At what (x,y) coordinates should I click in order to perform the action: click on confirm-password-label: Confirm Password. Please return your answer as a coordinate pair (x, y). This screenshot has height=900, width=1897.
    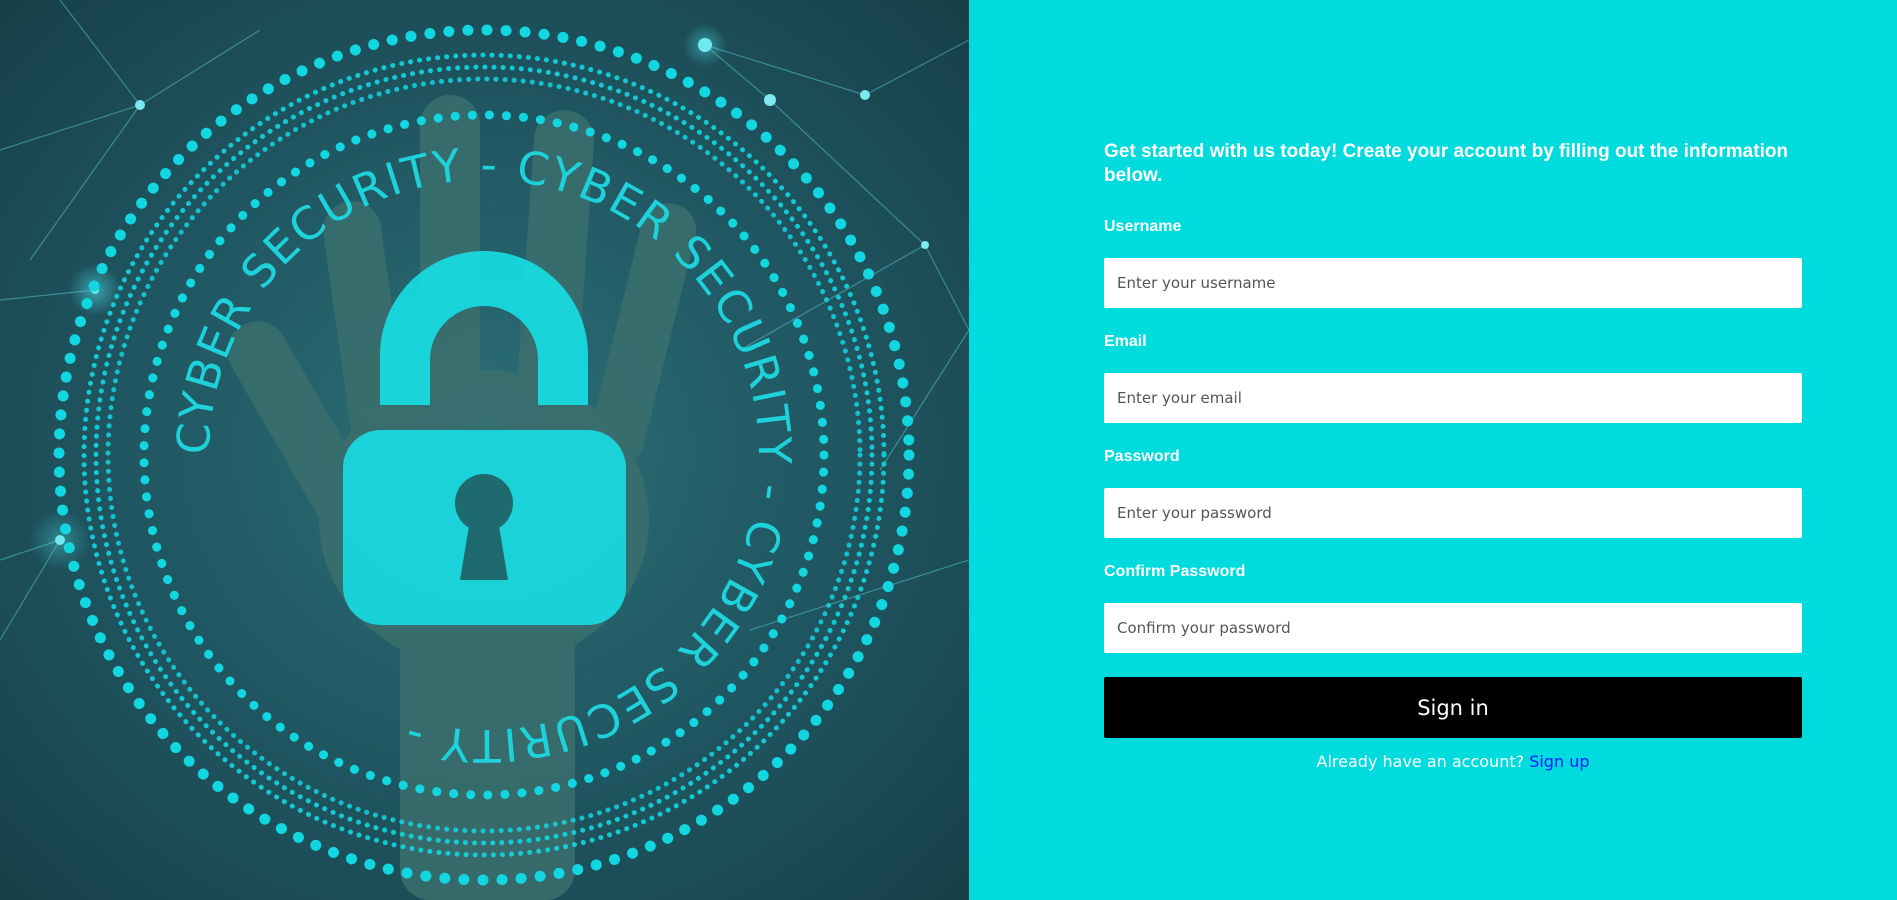
    Looking at the image, I should click on (1175, 571).